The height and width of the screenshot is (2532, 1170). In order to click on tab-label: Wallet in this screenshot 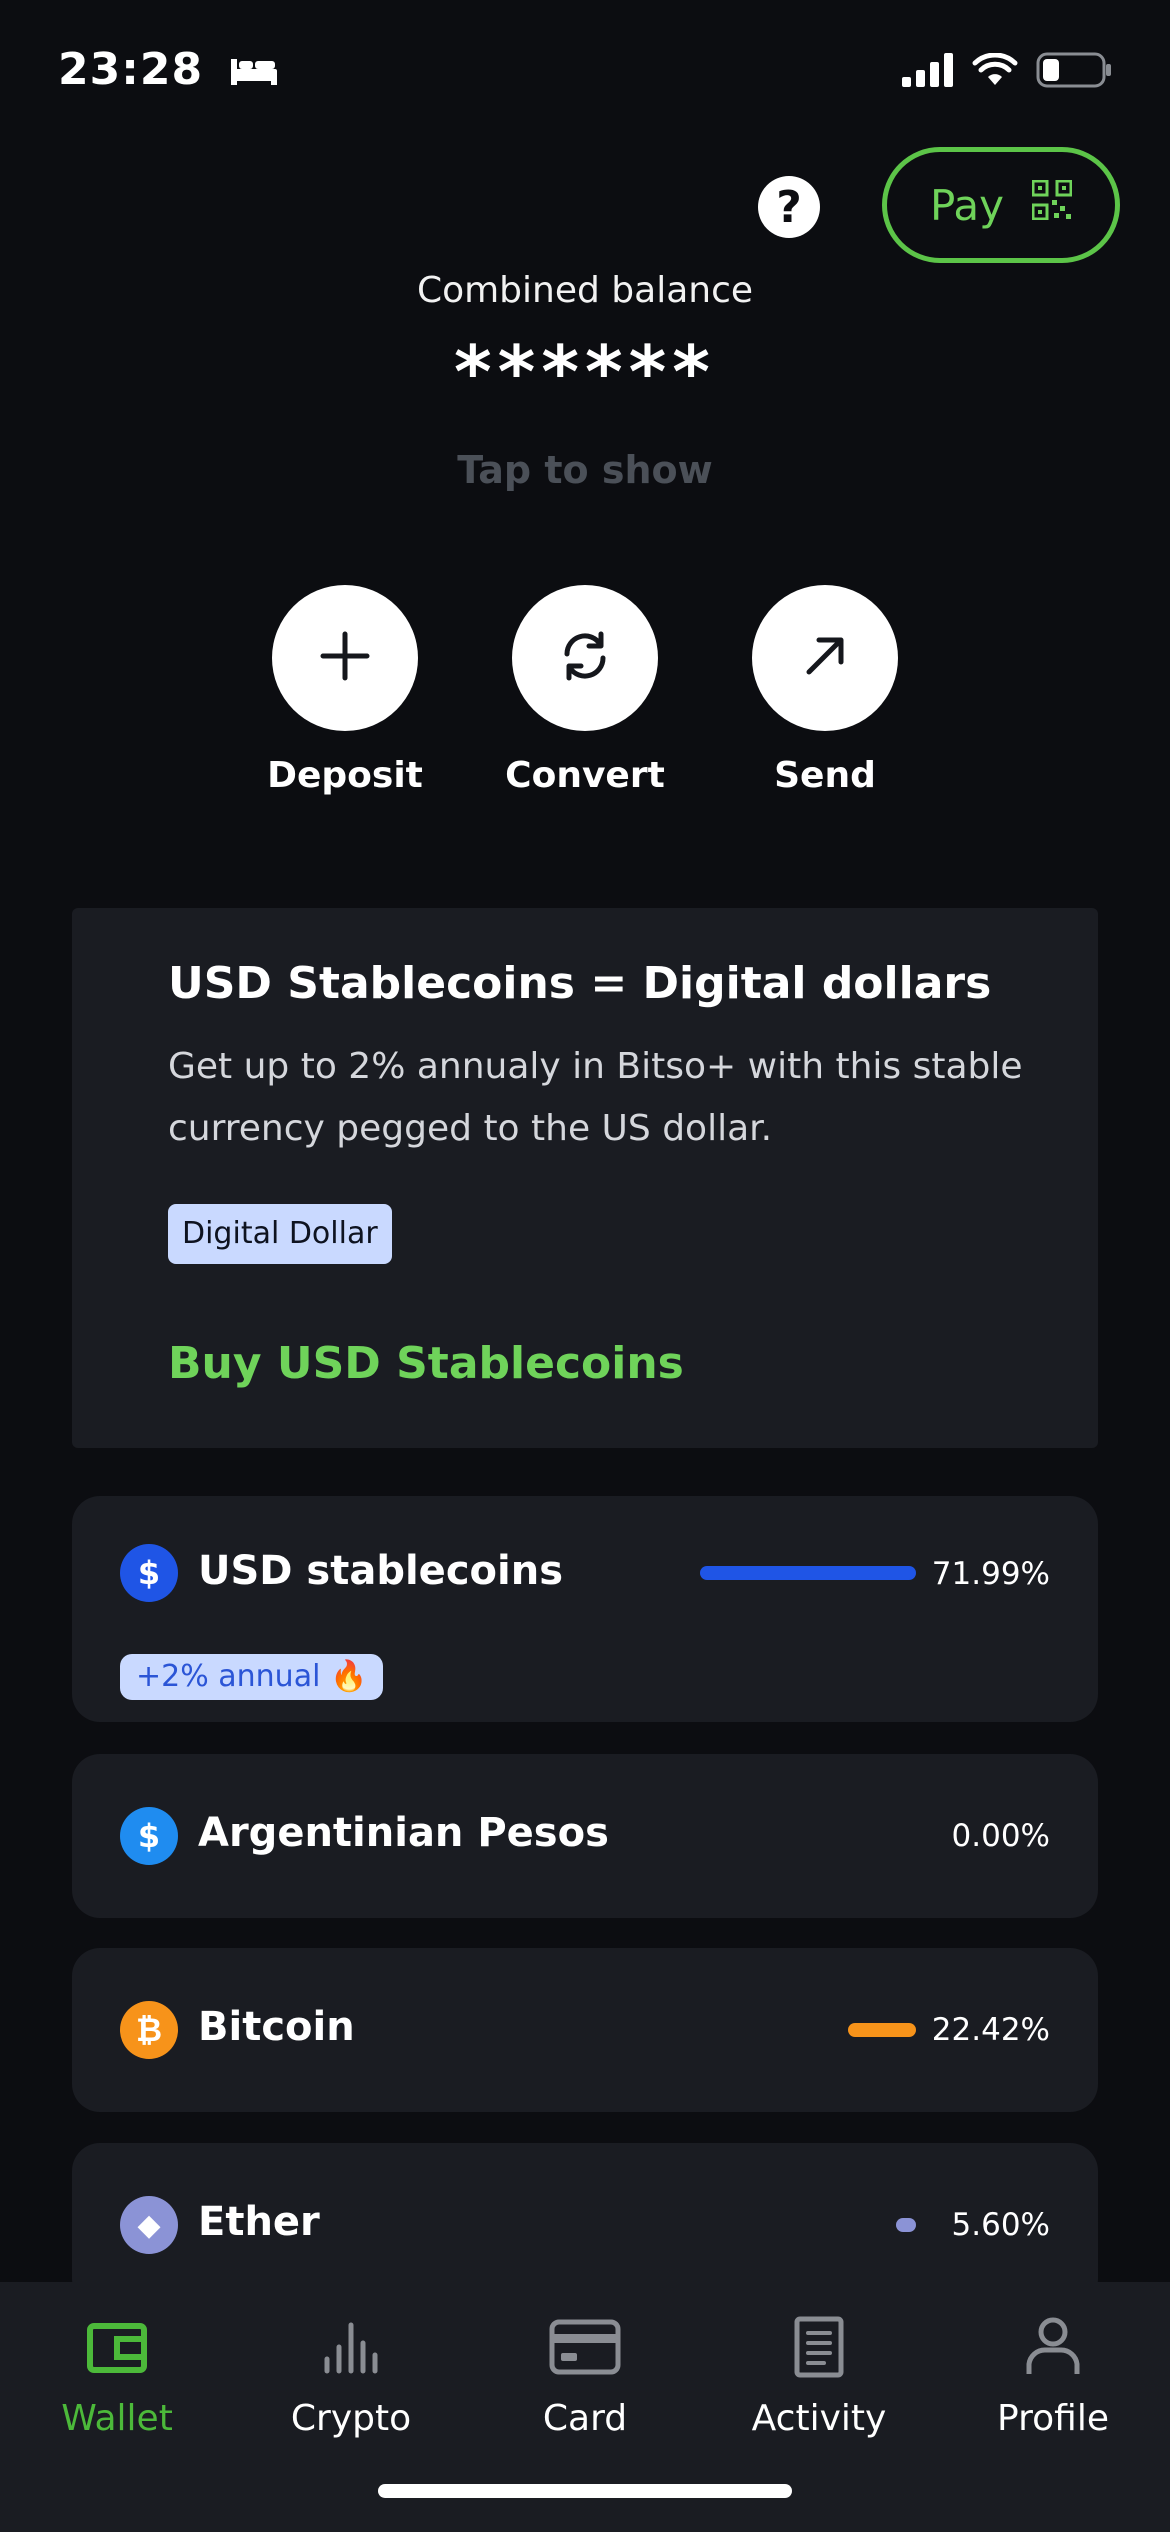, I will do `click(117, 2418)`.